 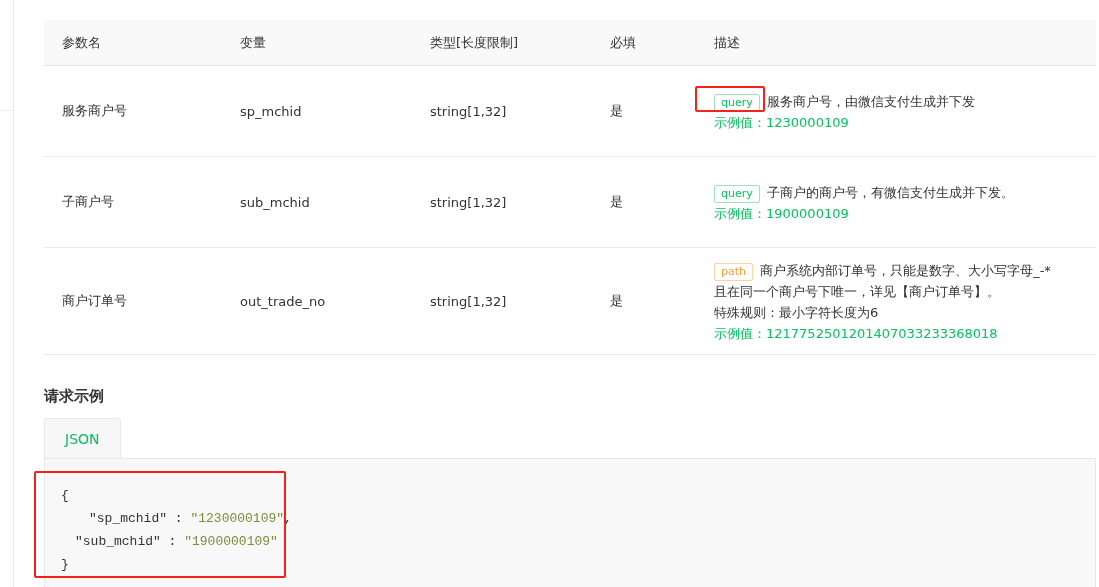 I want to click on code-text: ″sp_mchid″ :, so click(x=136, y=518).